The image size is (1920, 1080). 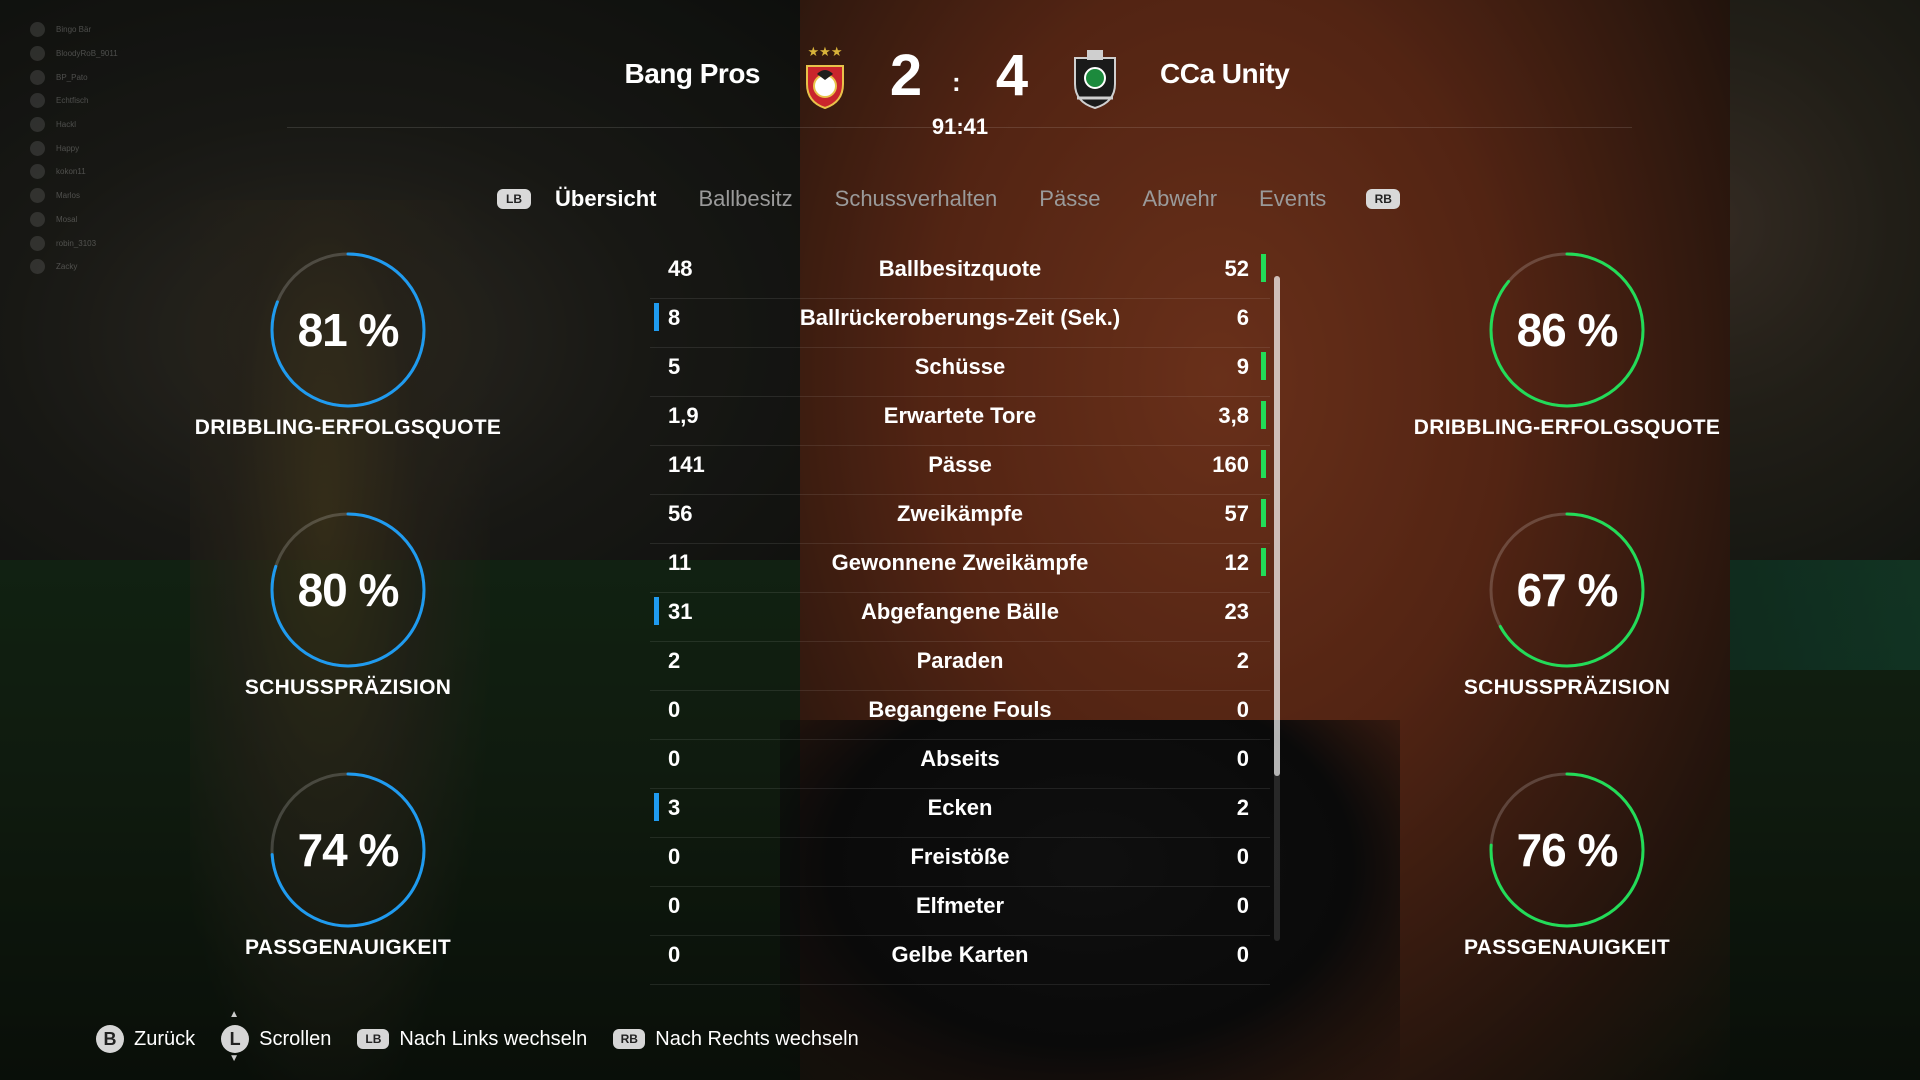 I want to click on stat-row: 2 Paraden 2, so click(x=960, y=666).